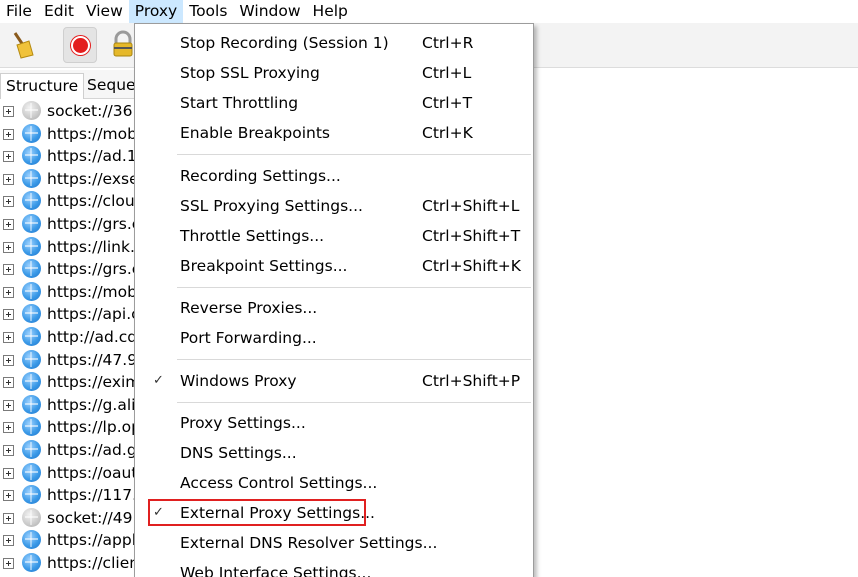 The width and height of the screenshot is (858, 577). What do you see at coordinates (111, 86) in the screenshot?
I see `tab-sequence: Seque` at bounding box center [111, 86].